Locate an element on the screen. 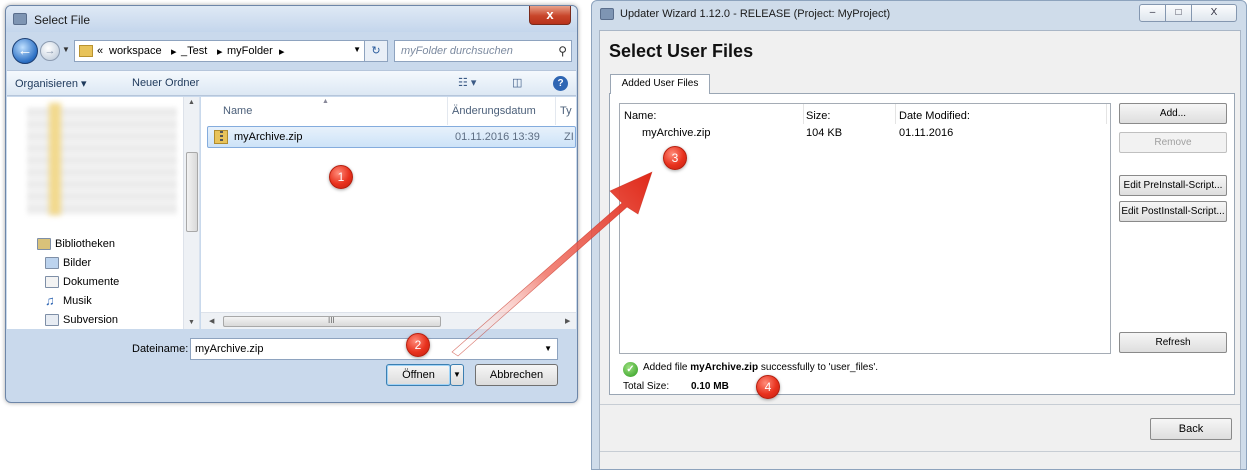 This screenshot has height=473, width=1253. horizontal-scrollbar: ◀ III ▶ is located at coordinates (388, 320).